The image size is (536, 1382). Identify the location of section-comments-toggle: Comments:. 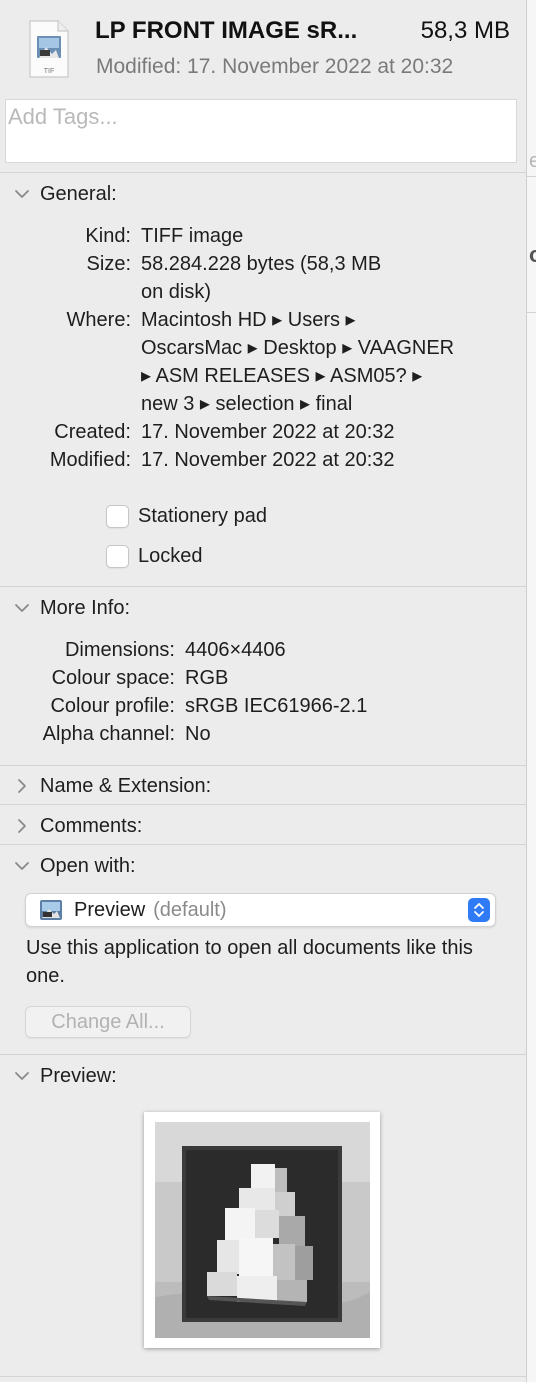
(77, 826).